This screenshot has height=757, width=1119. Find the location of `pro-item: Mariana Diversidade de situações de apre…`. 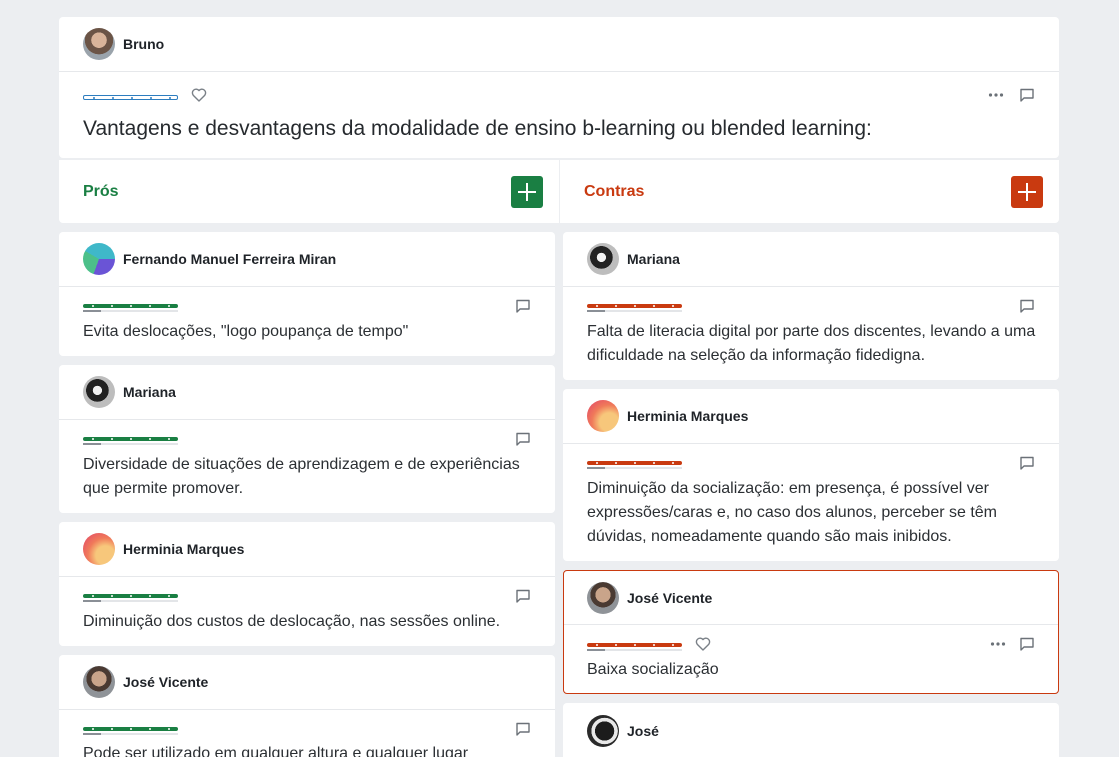

pro-item: Mariana Diversidade de situações de apre… is located at coordinates (307, 439).